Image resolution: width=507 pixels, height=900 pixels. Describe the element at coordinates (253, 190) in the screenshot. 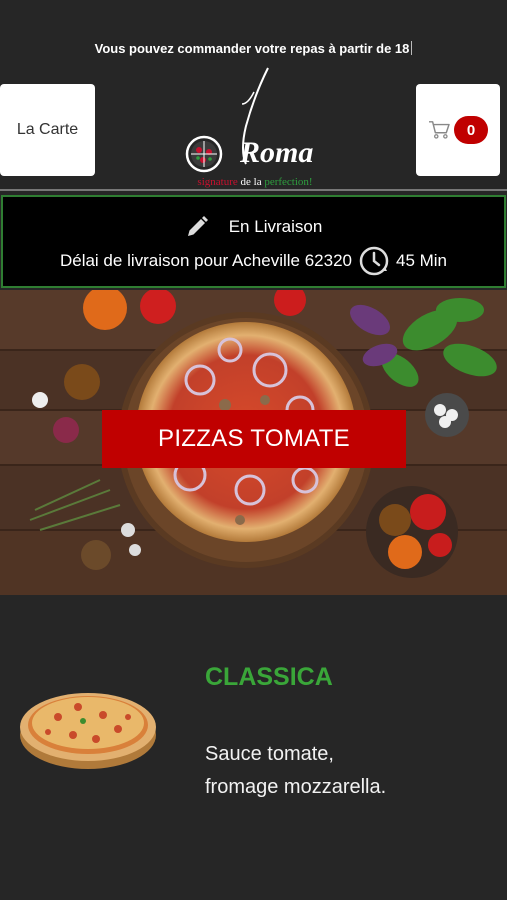

I see `header-divider` at that location.